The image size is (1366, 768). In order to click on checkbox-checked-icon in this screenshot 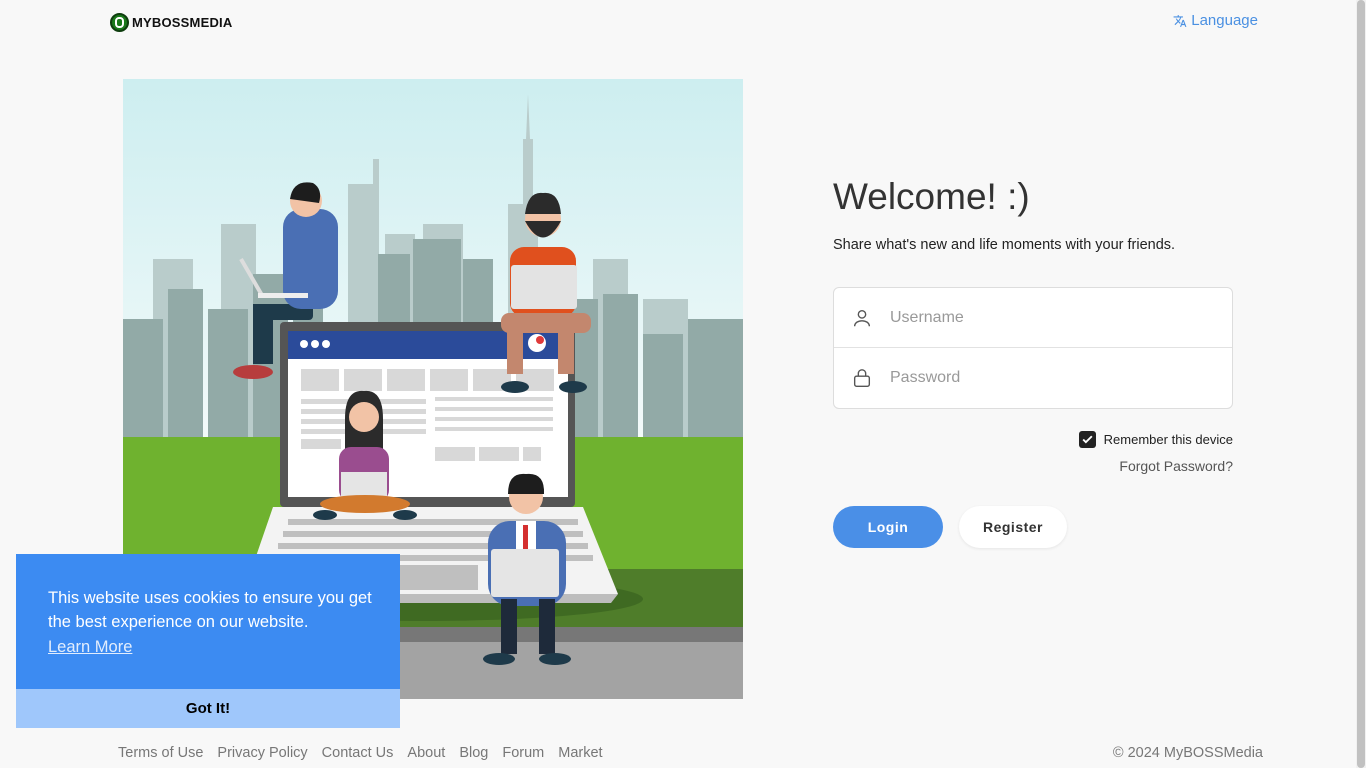, I will do `click(1087, 439)`.